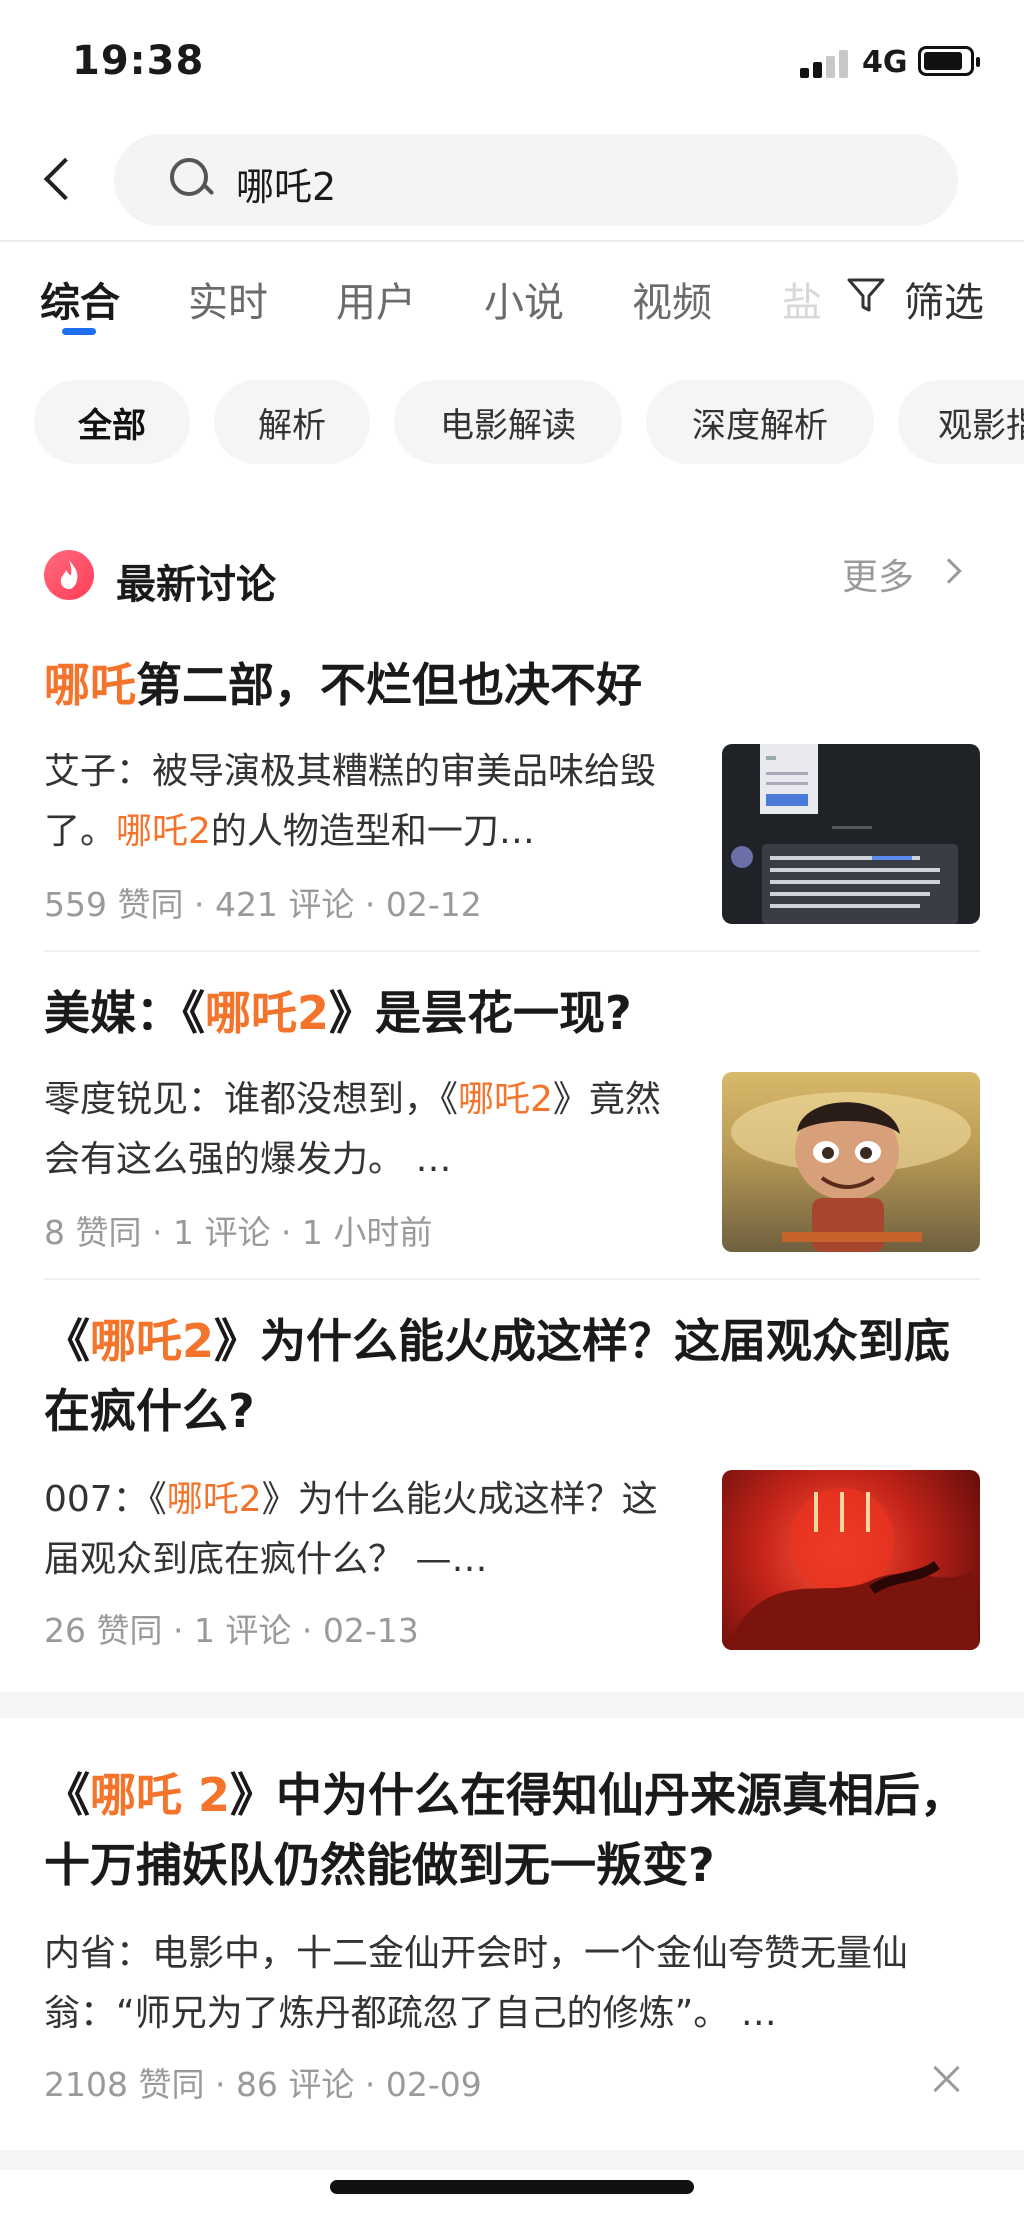  I want to click on section-title: 最新讨论, so click(196, 585).